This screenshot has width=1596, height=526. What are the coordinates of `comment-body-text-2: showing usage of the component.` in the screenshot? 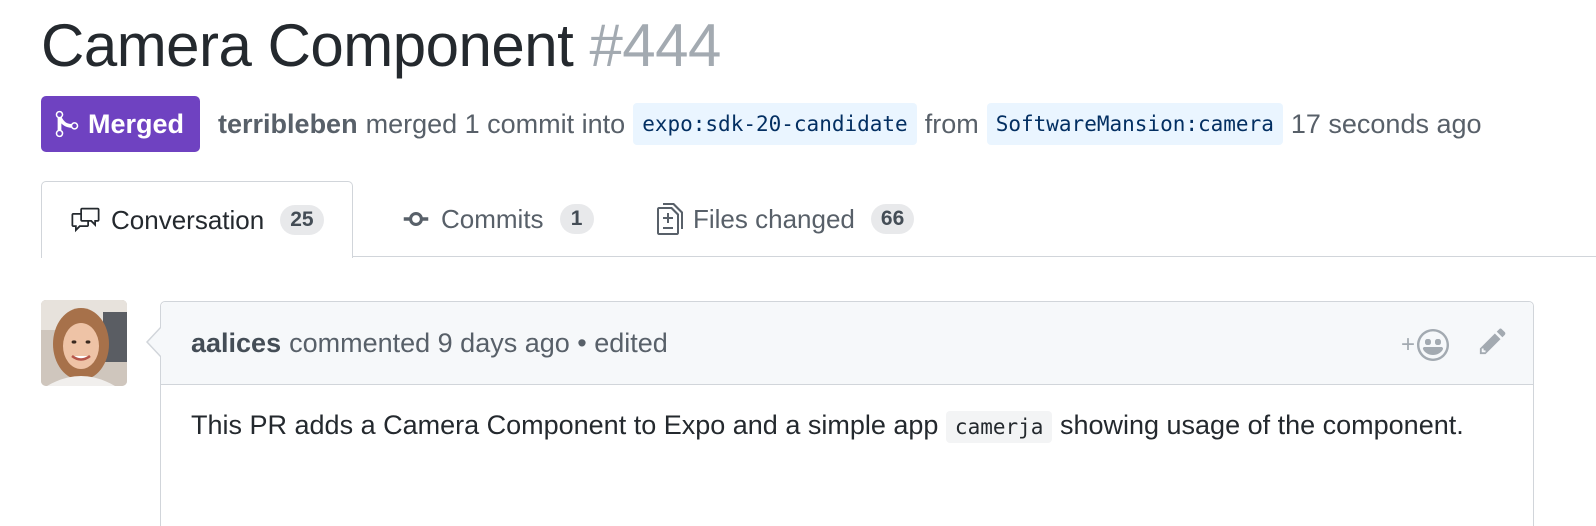 It's located at (1261, 425).